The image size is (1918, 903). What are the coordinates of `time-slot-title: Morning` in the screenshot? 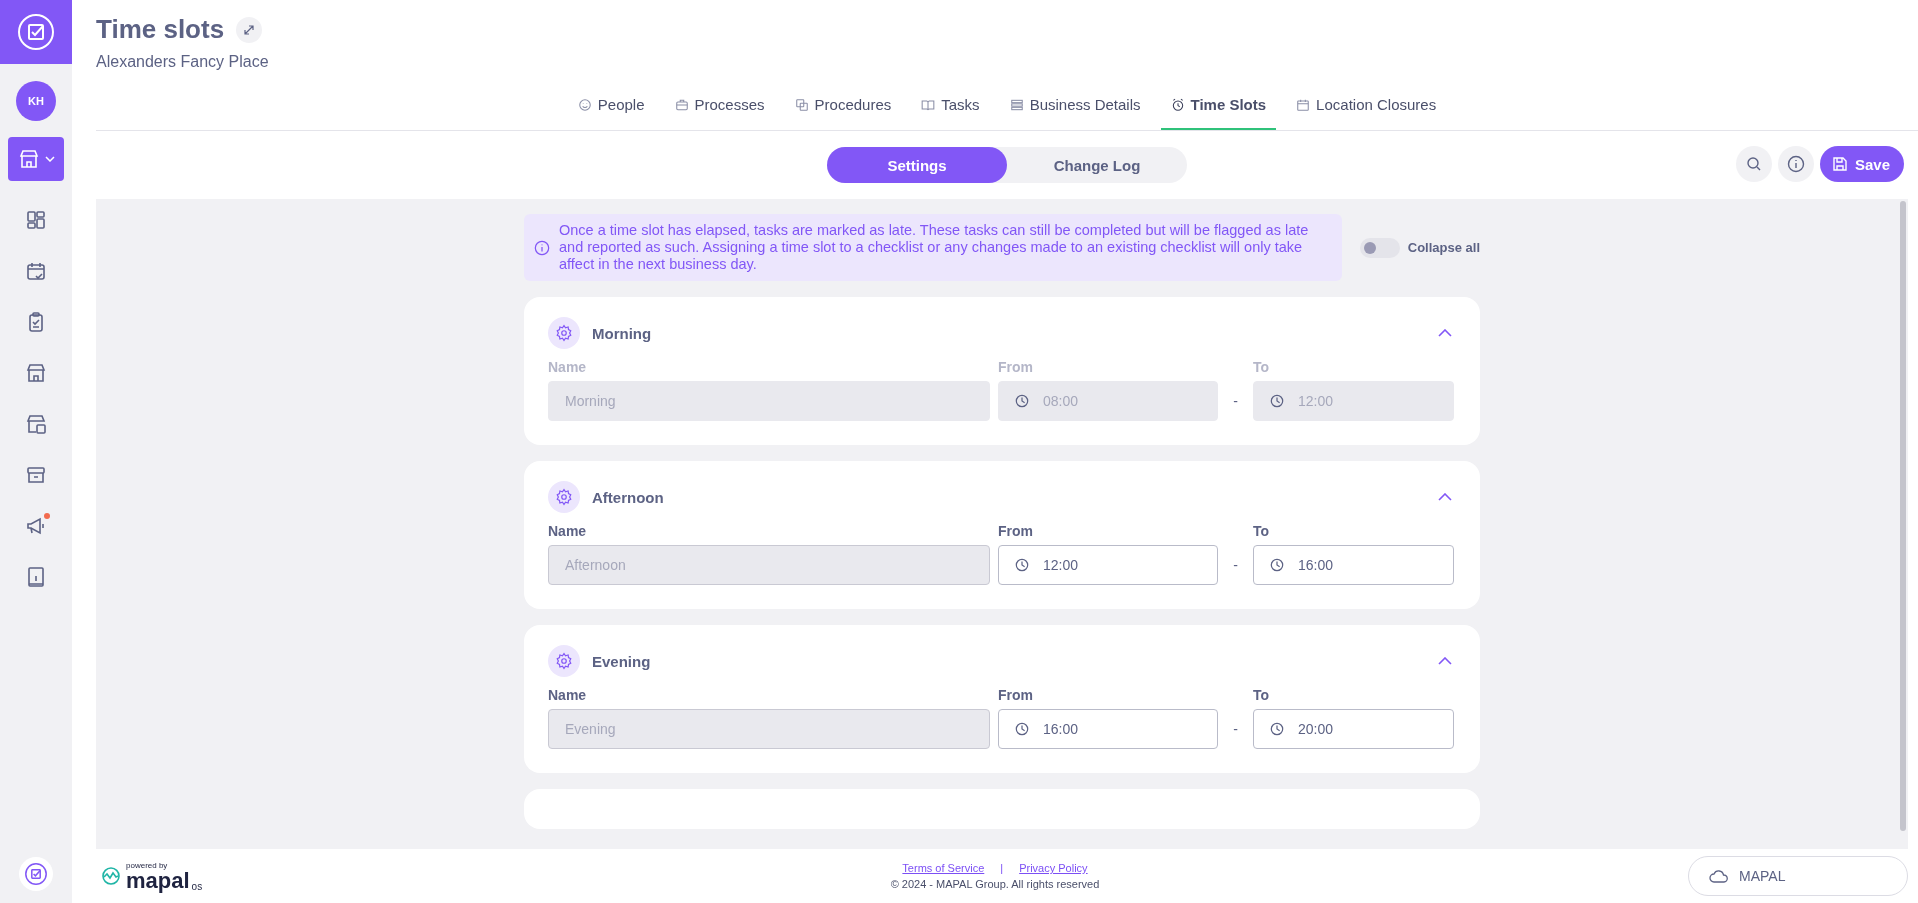 It's located at (622, 333).